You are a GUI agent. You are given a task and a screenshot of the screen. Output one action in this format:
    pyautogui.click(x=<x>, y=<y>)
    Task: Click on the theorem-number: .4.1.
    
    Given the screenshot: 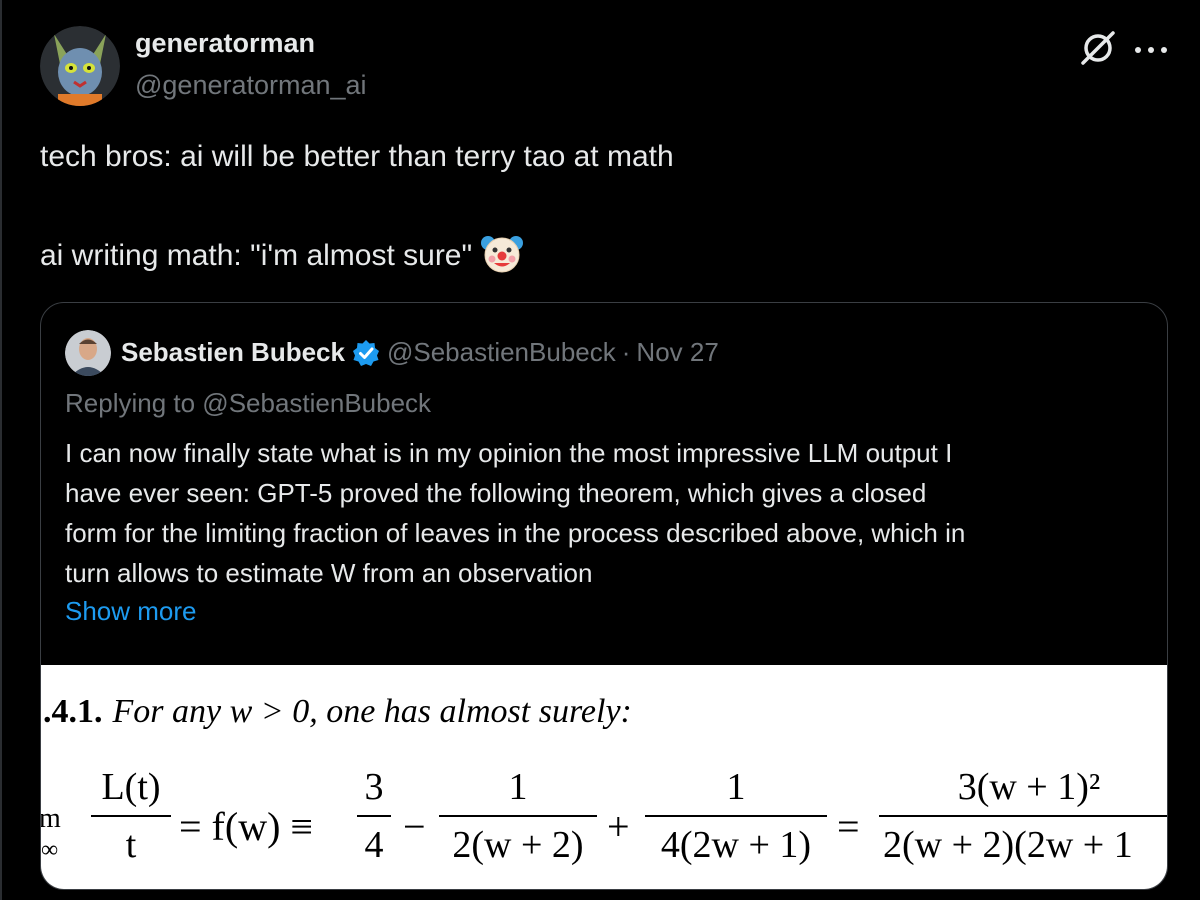 What is the action you would take?
    pyautogui.click(x=73, y=711)
    